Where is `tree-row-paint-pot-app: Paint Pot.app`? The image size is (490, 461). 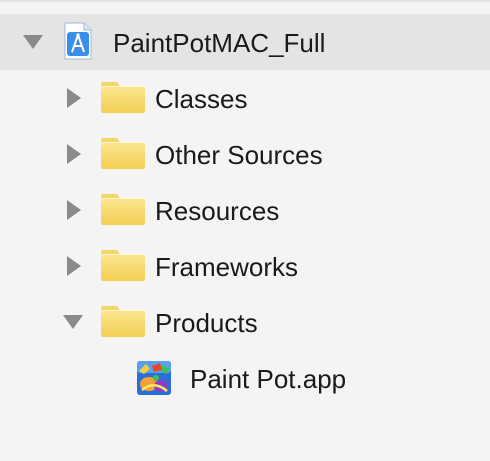
tree-row-paint-pot-app: Paint Pot.app is located at coordinates (245, 378).